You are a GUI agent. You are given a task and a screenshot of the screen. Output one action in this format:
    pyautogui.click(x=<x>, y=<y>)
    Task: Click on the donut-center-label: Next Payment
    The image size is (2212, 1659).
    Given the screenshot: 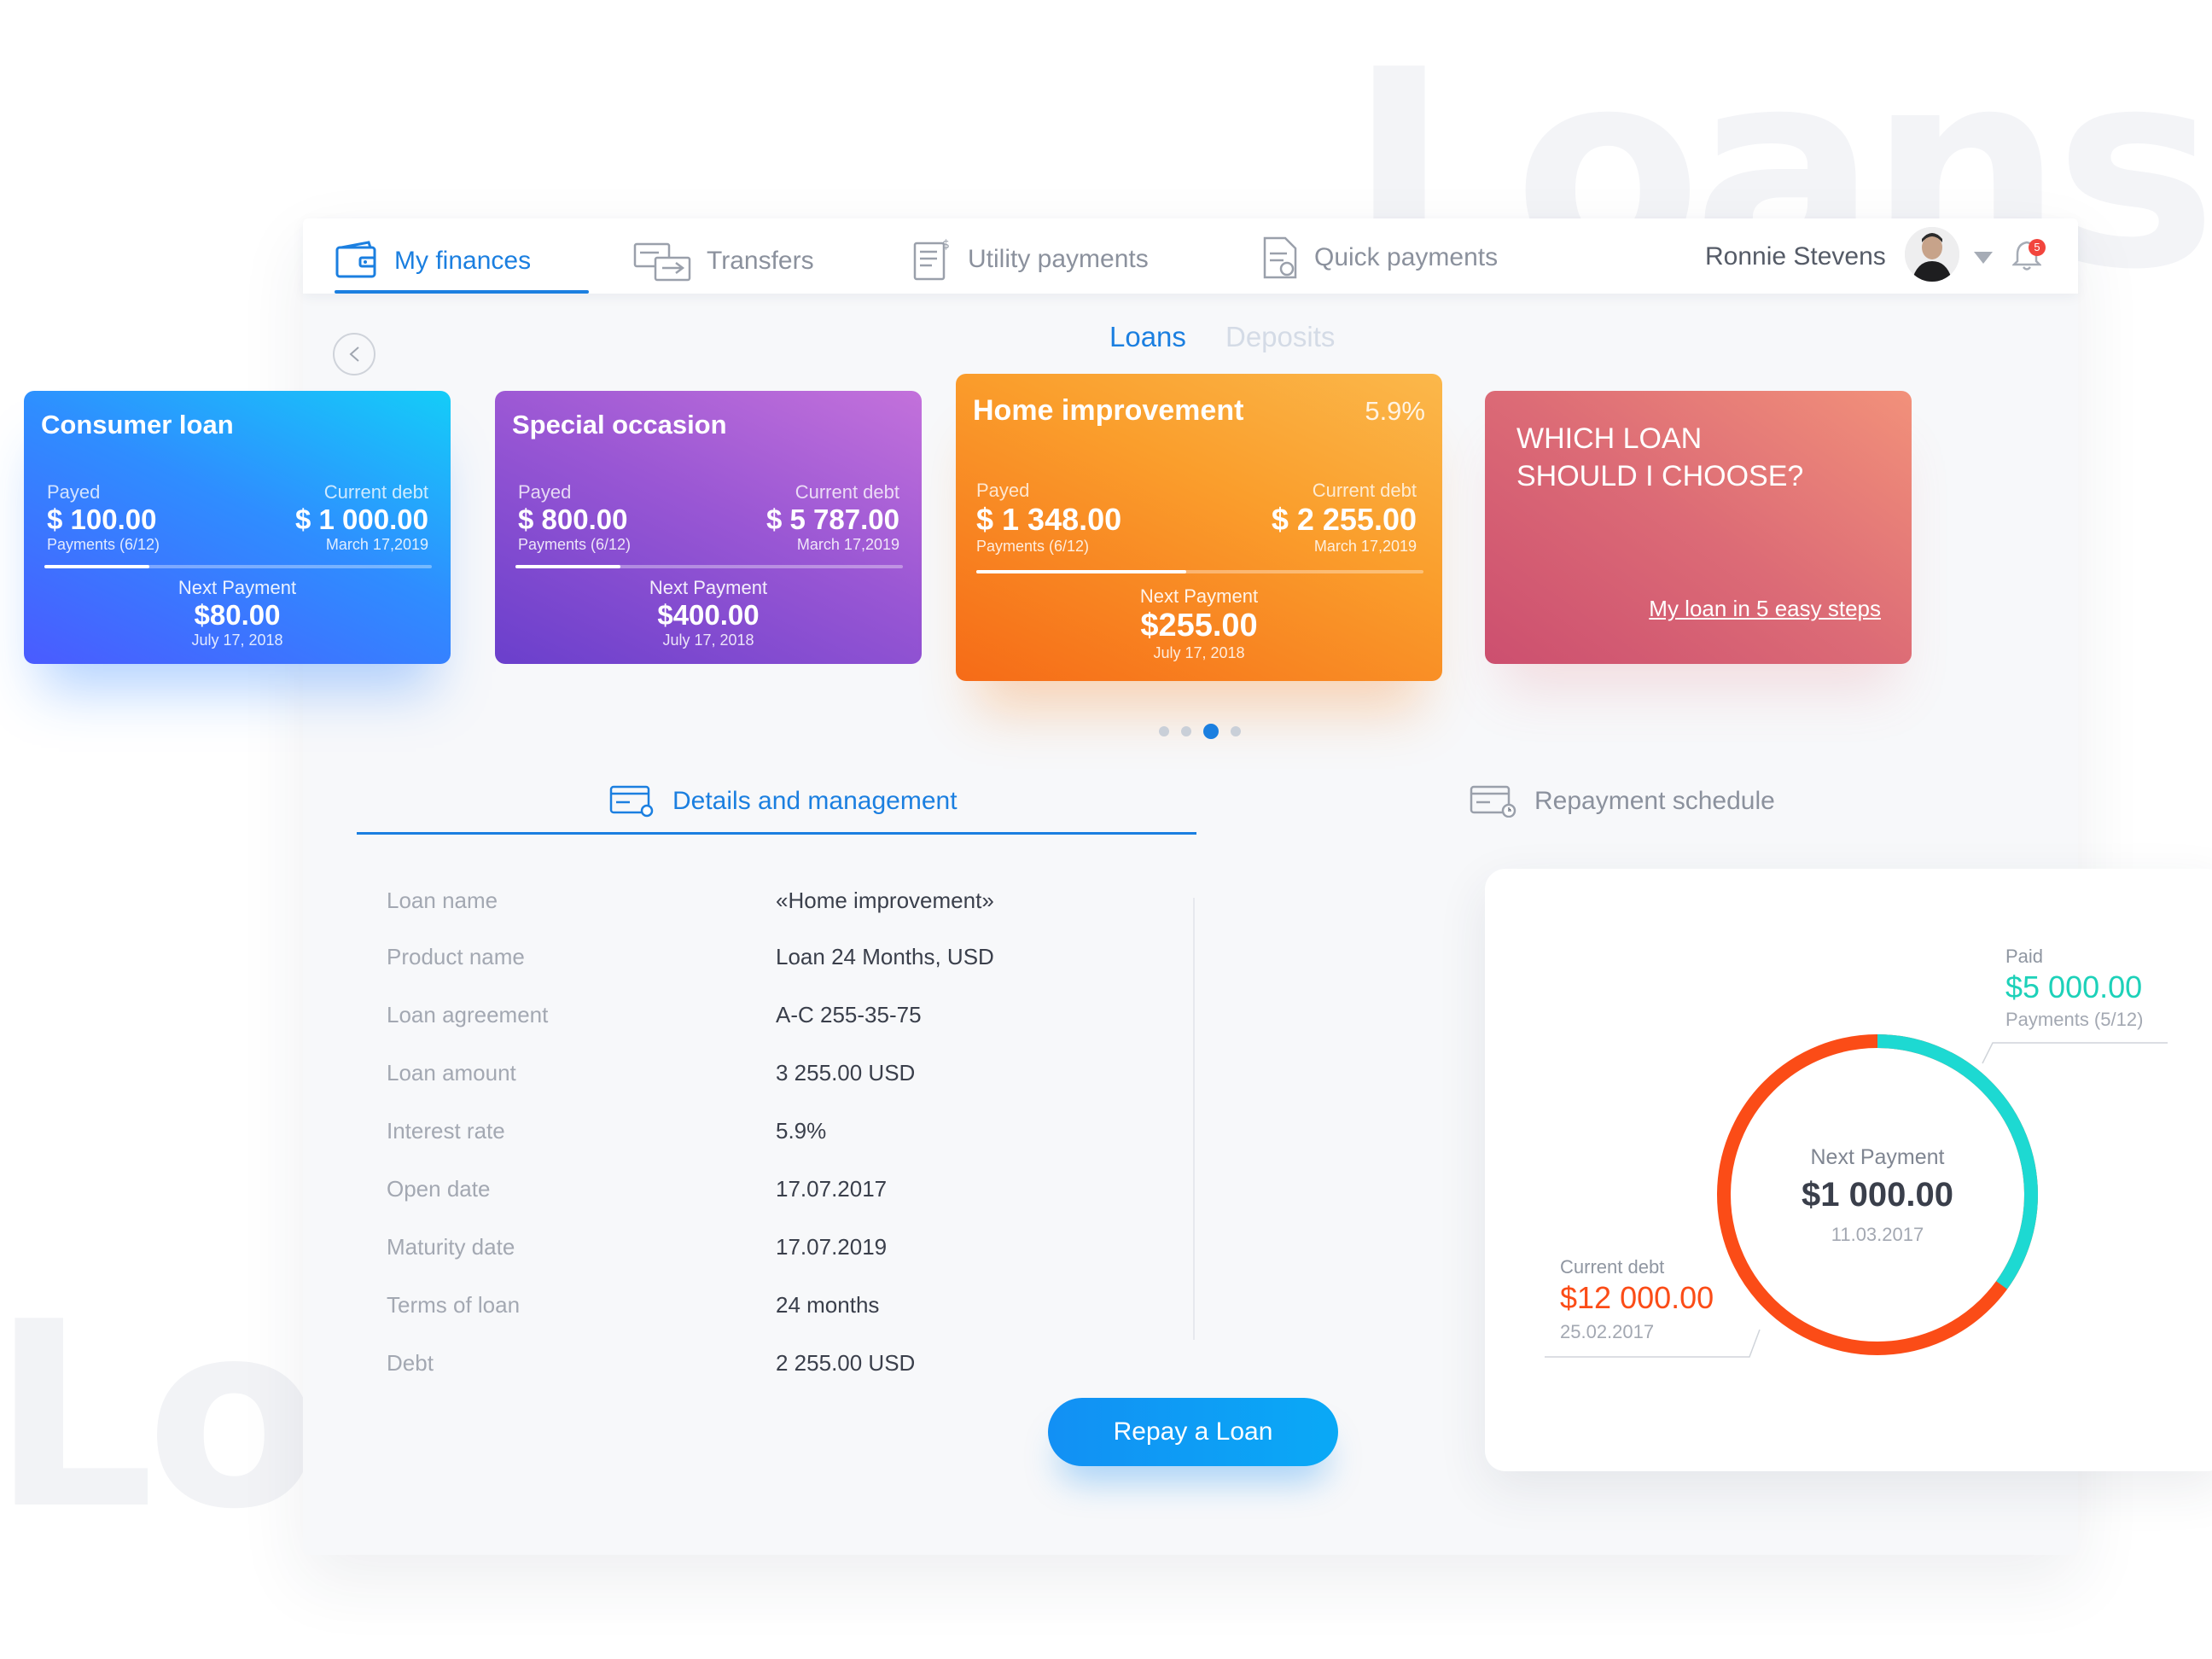 What is the action you would take?
    pyautogui.click(x=1877, y=1157)
    